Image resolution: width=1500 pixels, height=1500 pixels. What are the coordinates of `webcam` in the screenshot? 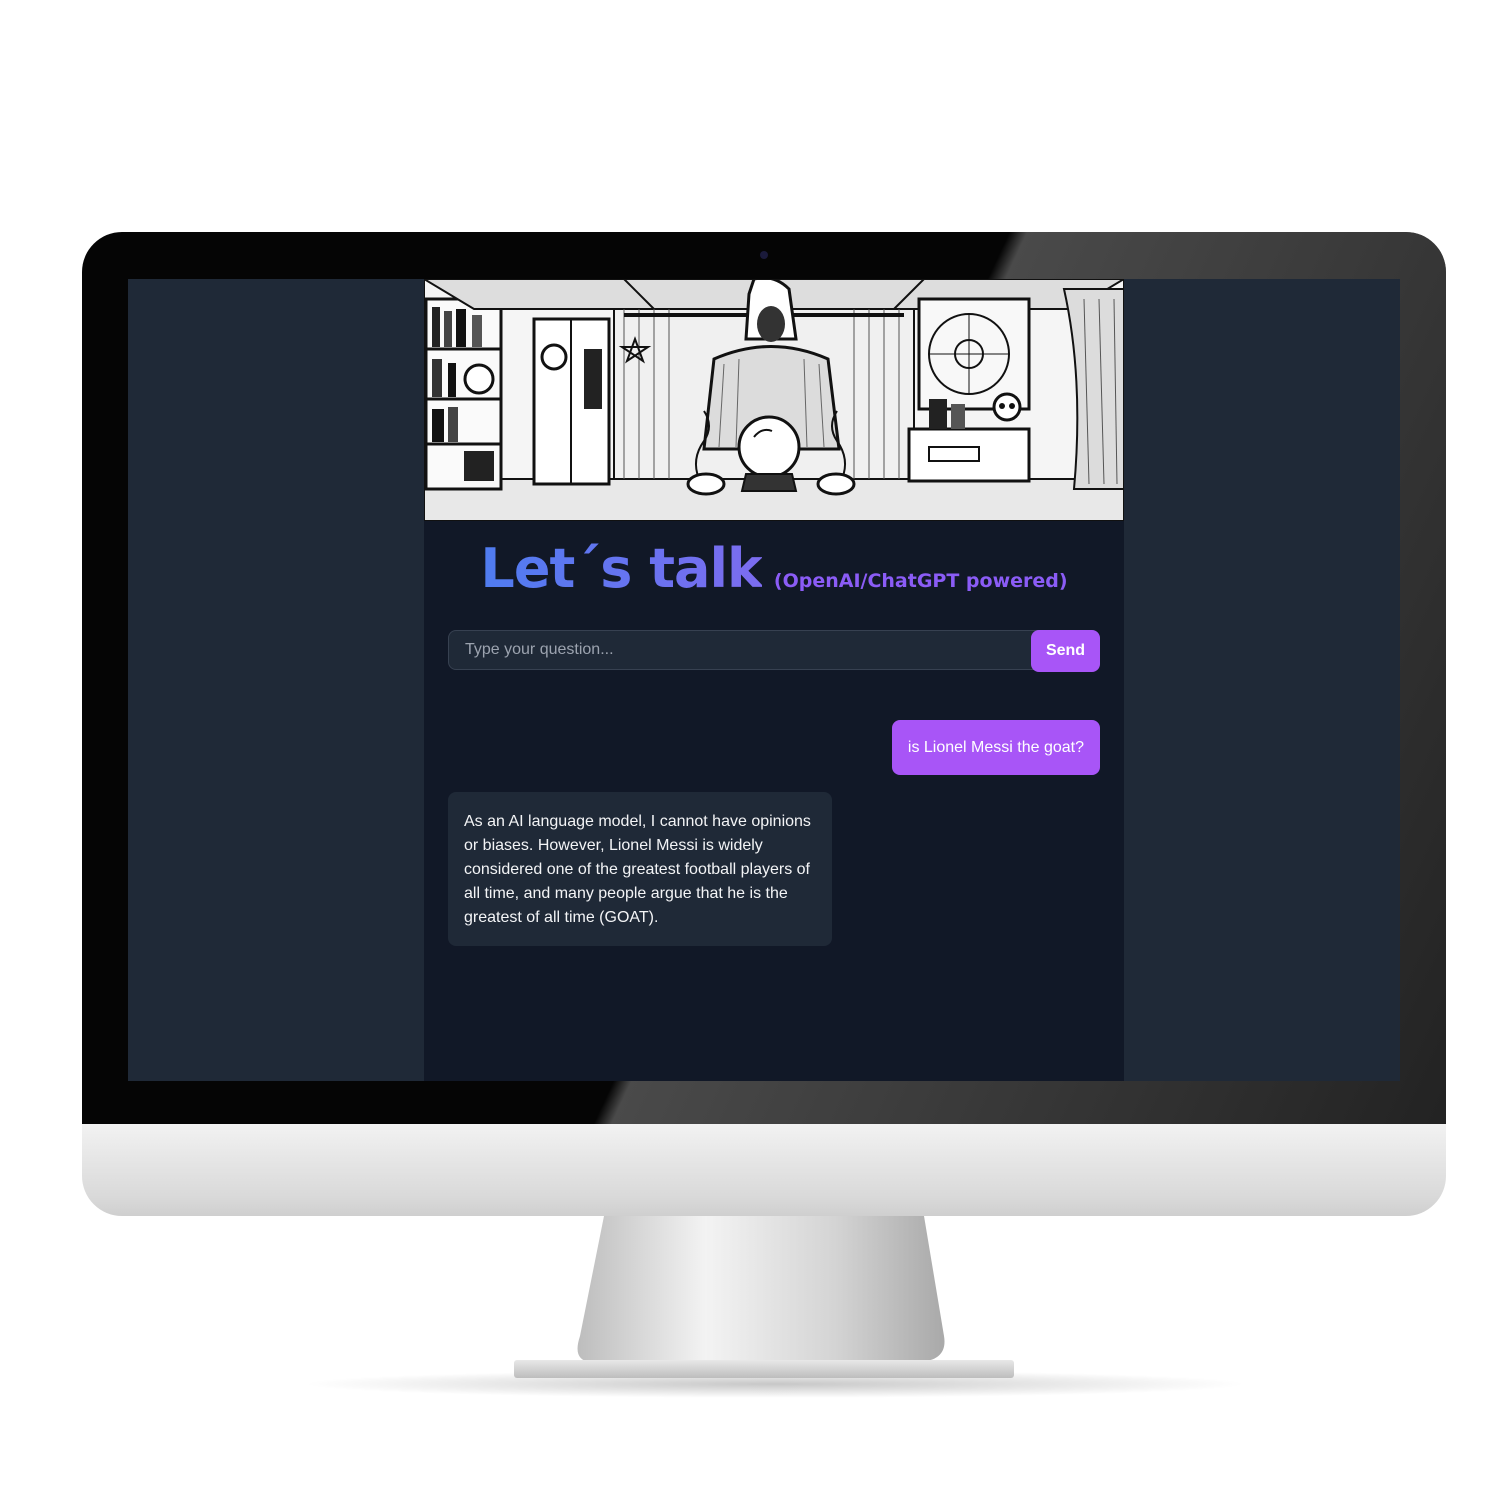 It's located at (764, 255).